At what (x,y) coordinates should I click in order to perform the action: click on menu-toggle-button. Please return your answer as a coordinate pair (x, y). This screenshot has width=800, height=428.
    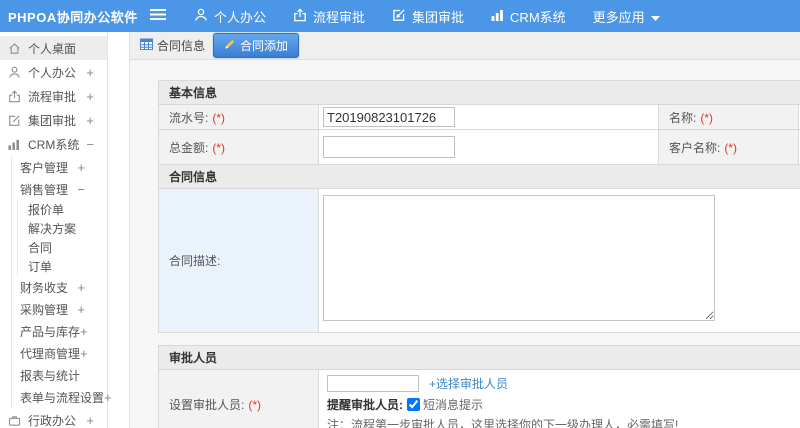
    Looking at the image, I should click on (158, 16).